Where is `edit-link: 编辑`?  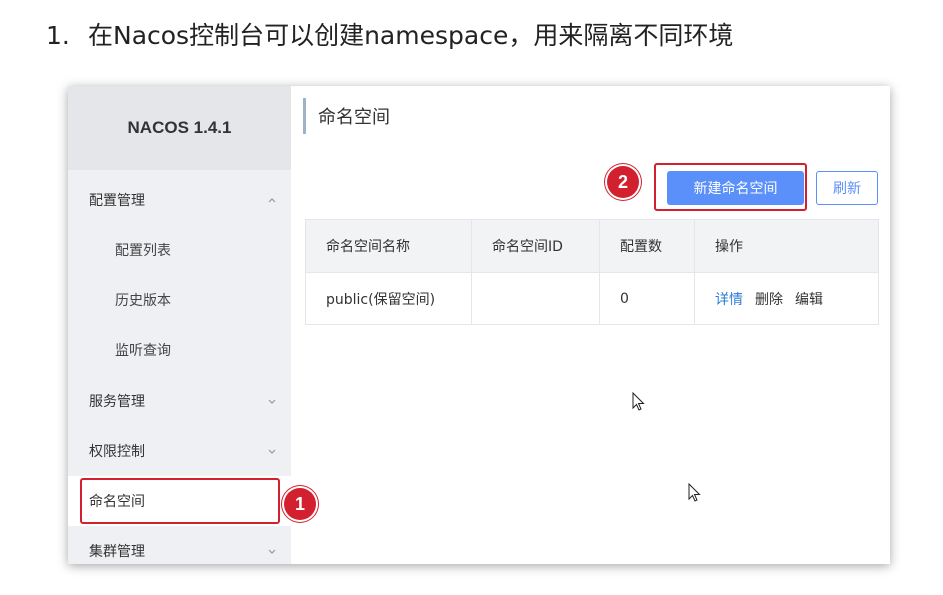 edit-link: 编辑 is located at coordinates (809, 299).